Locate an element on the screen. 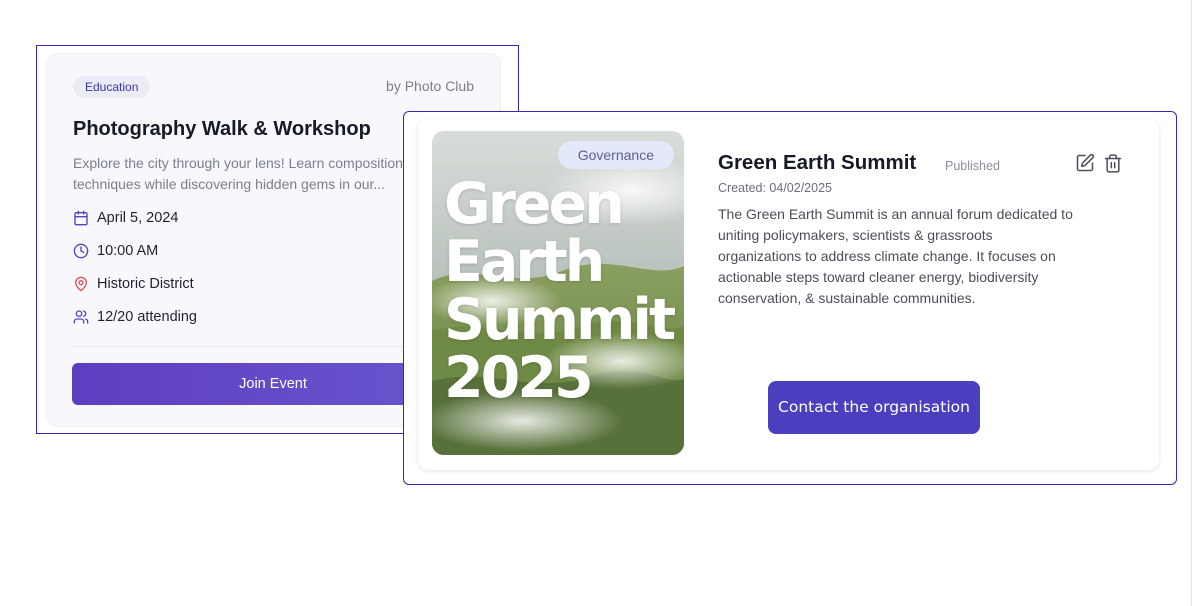  event-time: 10:00 AM is located at coordinates (115, 251).